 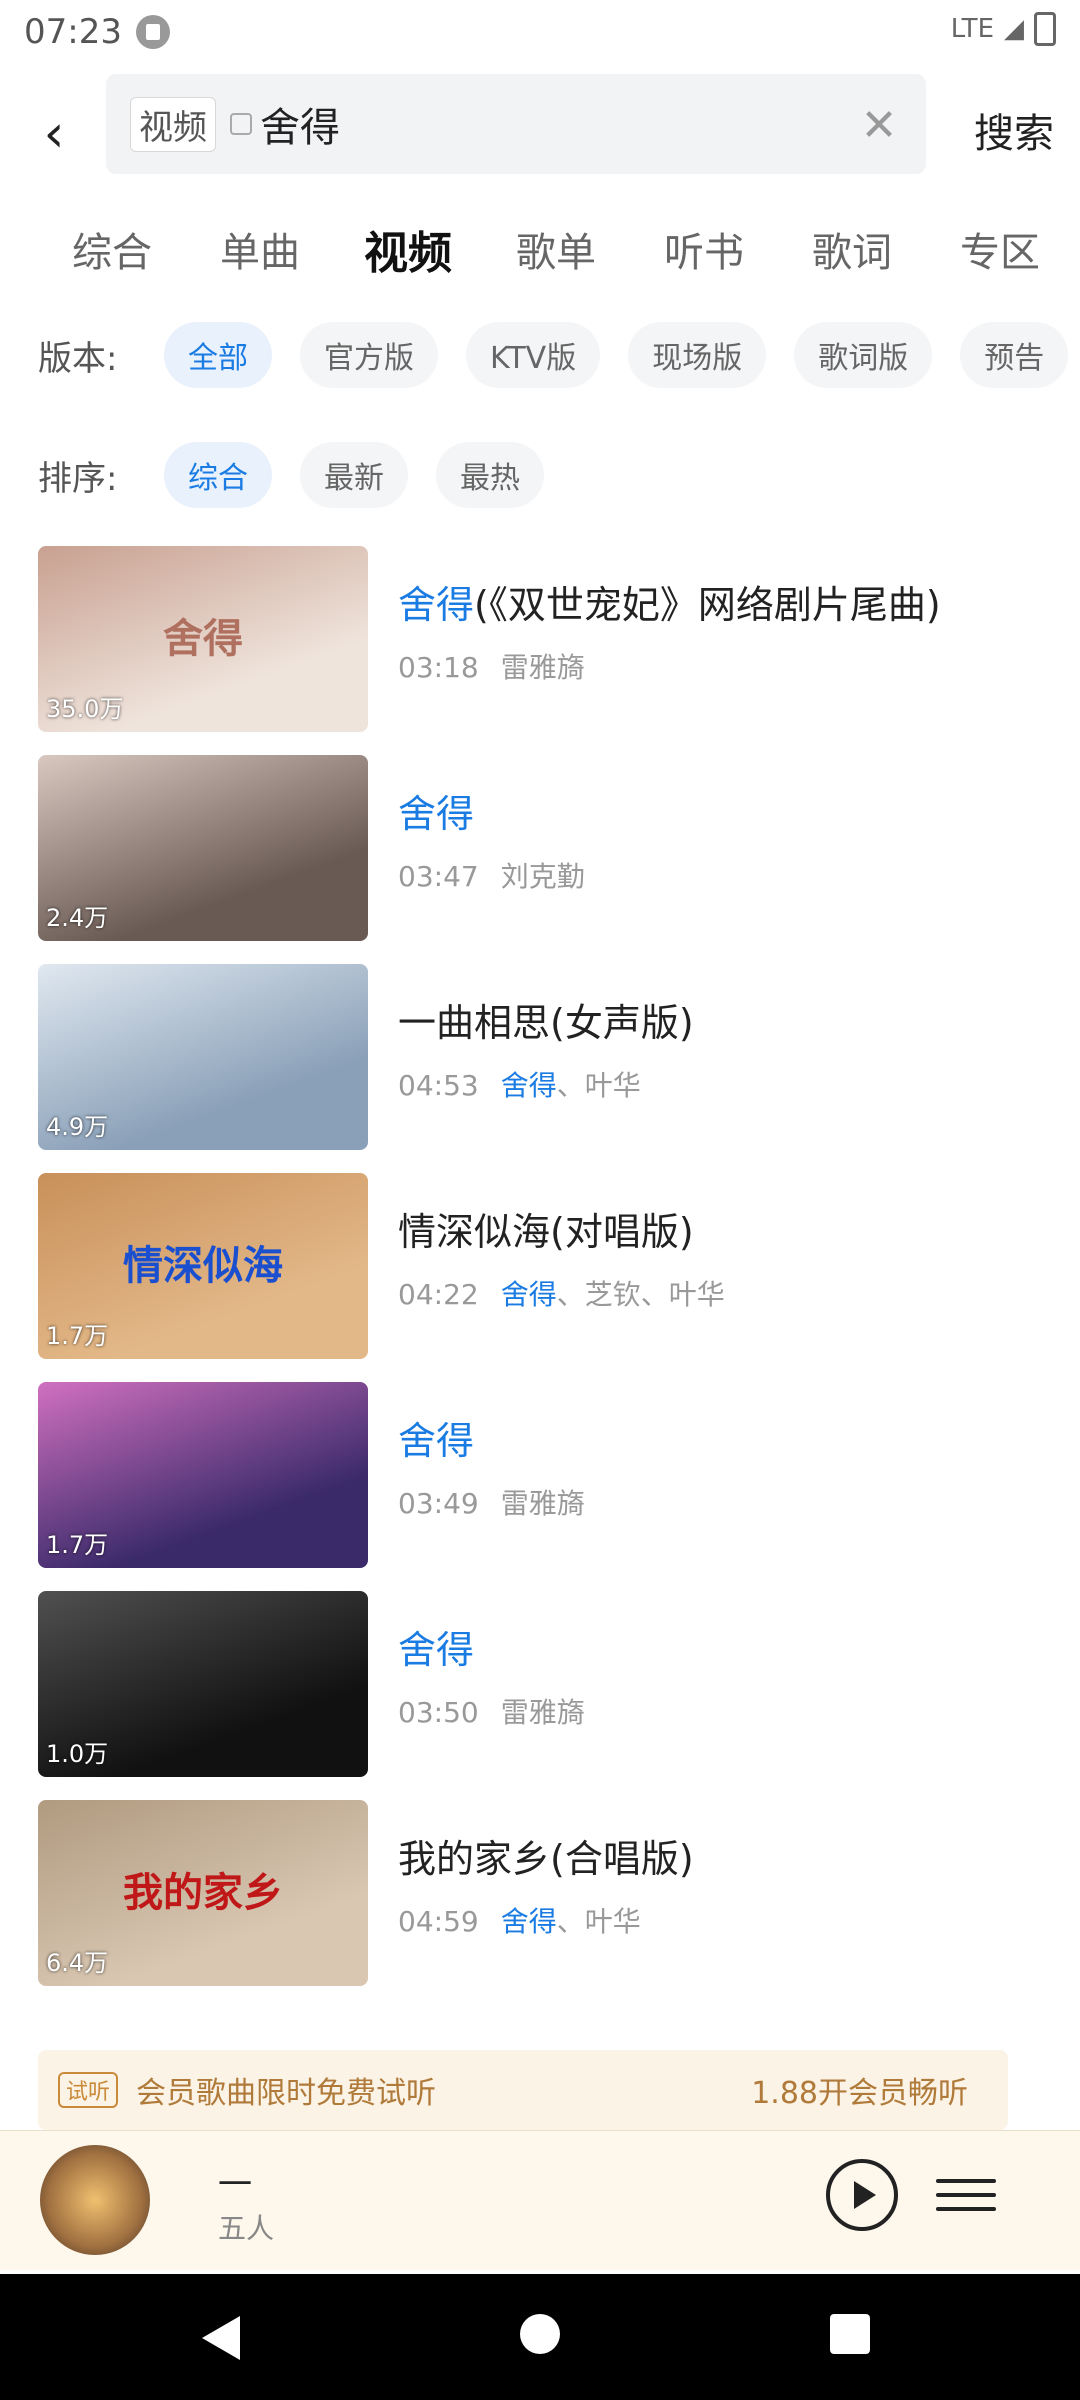 I want to click on status-bar: 07:23 LTE ◢, so click(x=540, y=32).